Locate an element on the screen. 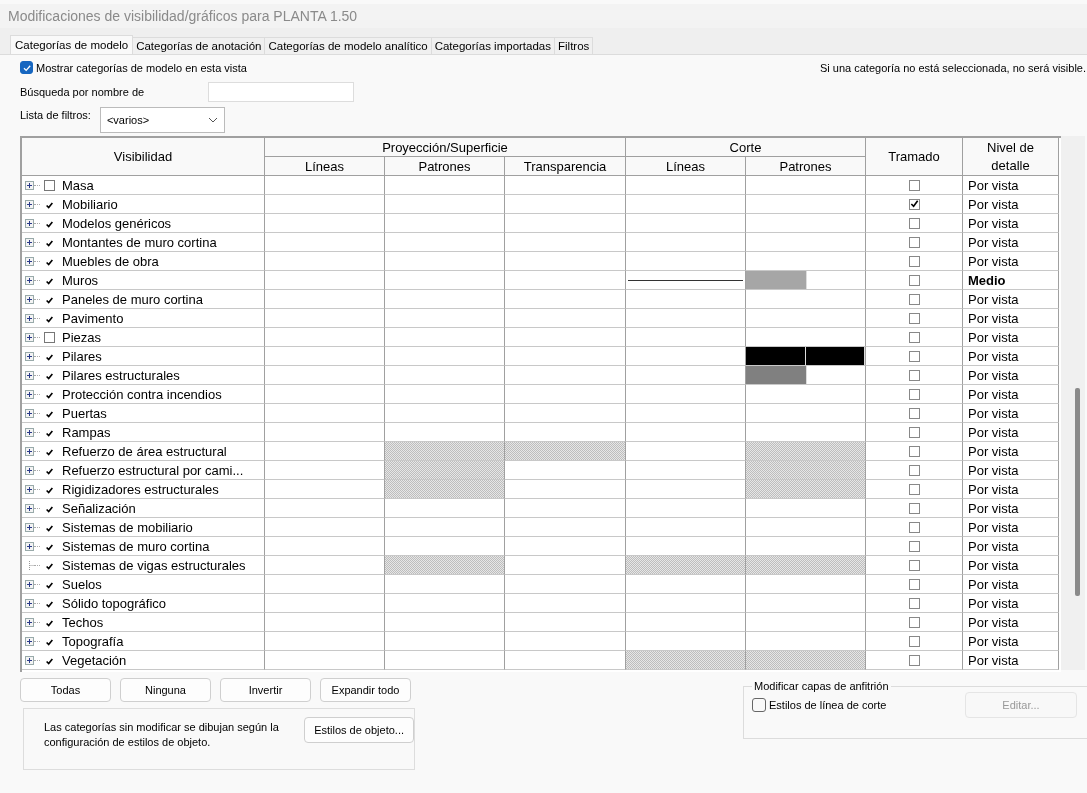  tab: Categorías de anotación is located at coordinates (199, 45).